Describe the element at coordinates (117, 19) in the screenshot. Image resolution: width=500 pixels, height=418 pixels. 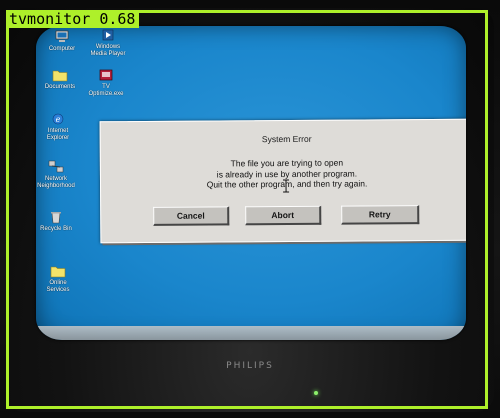
I see `detection-score: 0.68` at that location.